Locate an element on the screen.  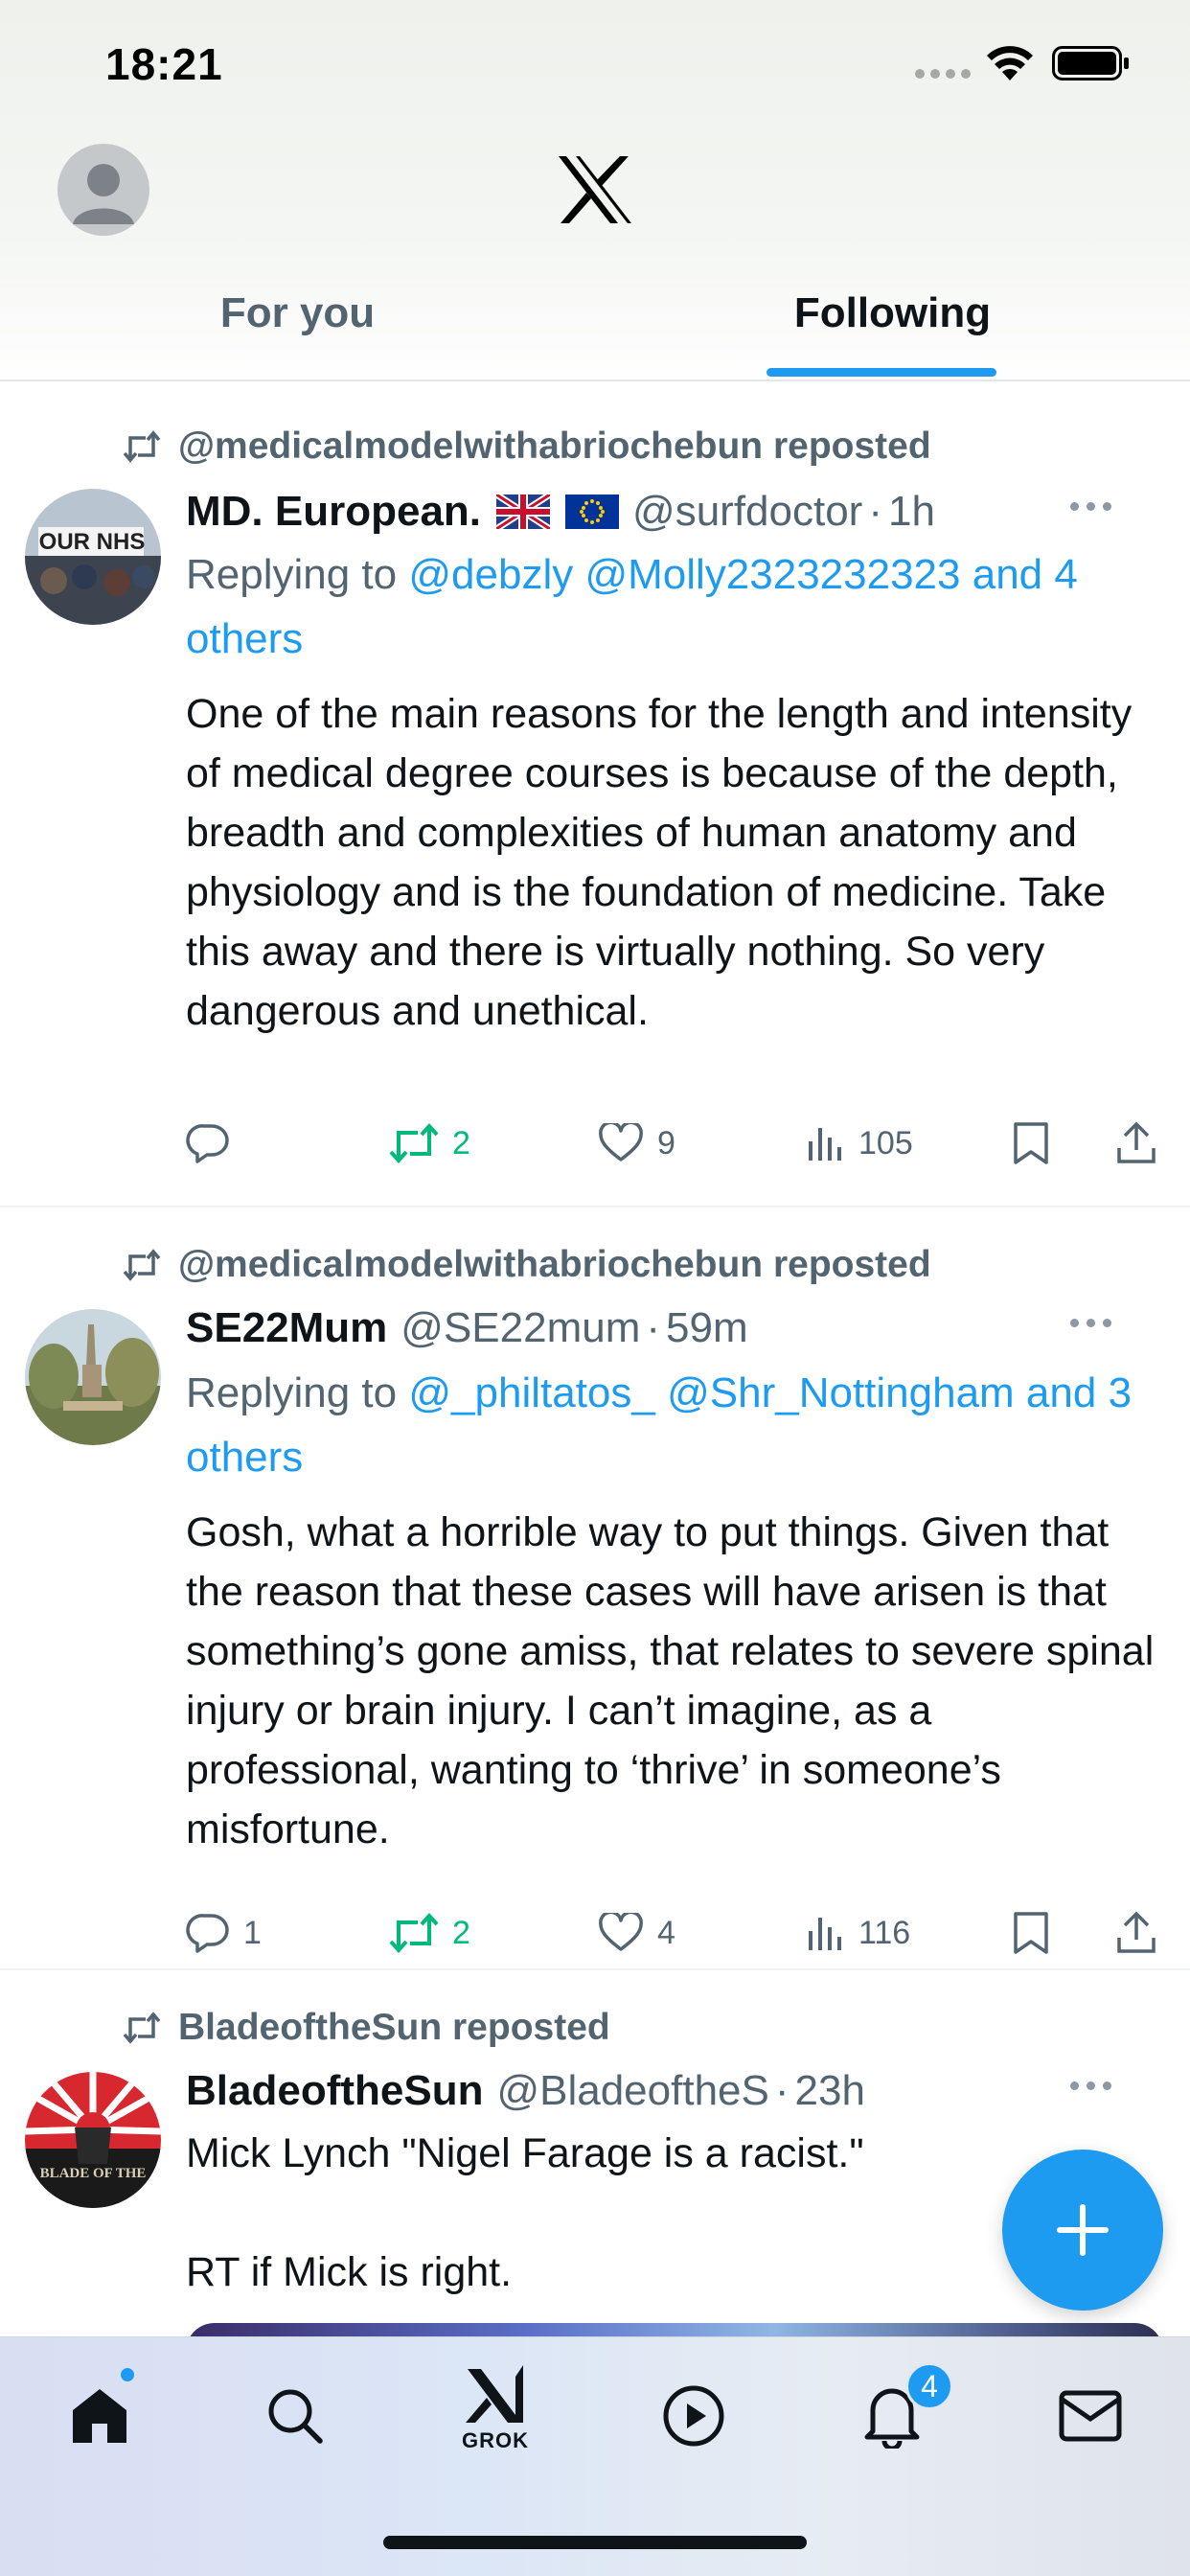
like-button: 9 is located at coordinates (637, 1143).